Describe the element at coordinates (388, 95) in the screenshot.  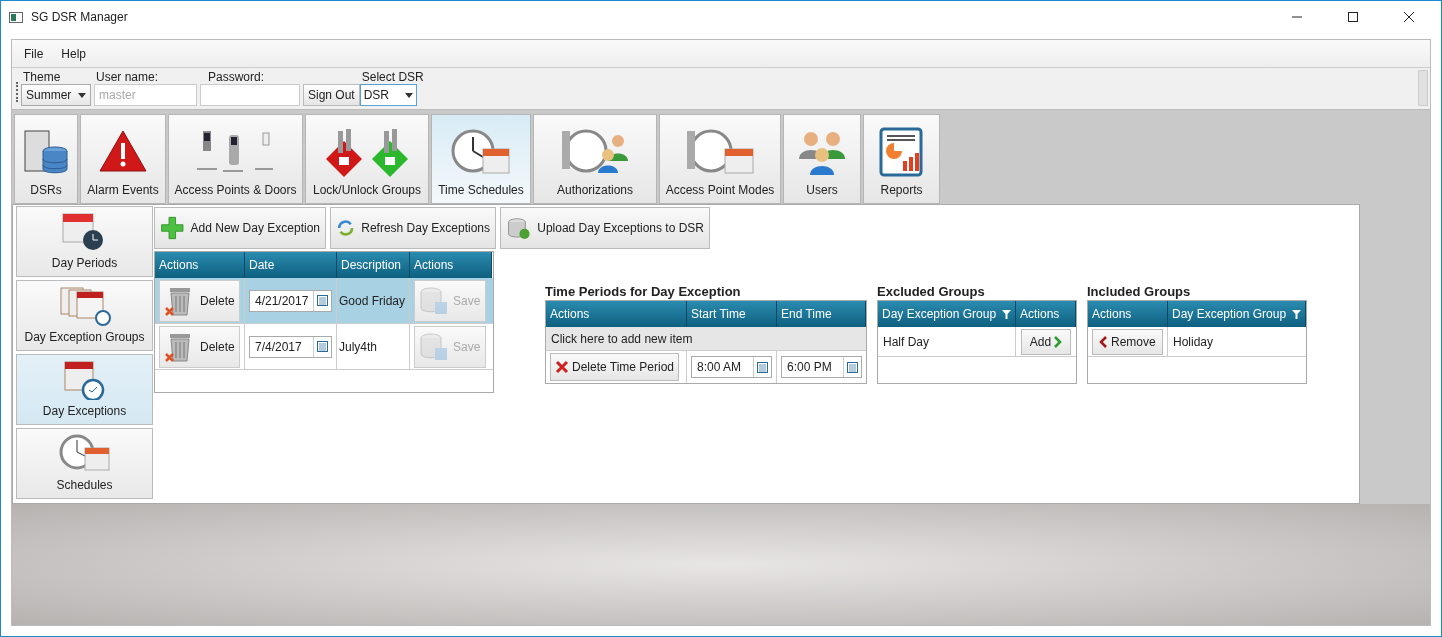
I see `dsr-dropdown: DSR` at that location.